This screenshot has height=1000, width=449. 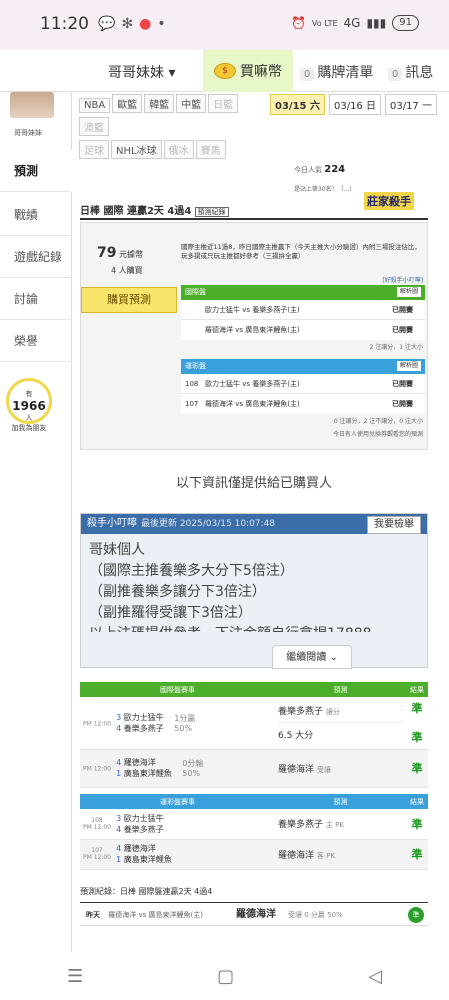 What do you see at coordinates (141, 72) in the screenshot?
I see `user-menu: 哥哥妹妹 ▾` at bounding box center [141, 72].